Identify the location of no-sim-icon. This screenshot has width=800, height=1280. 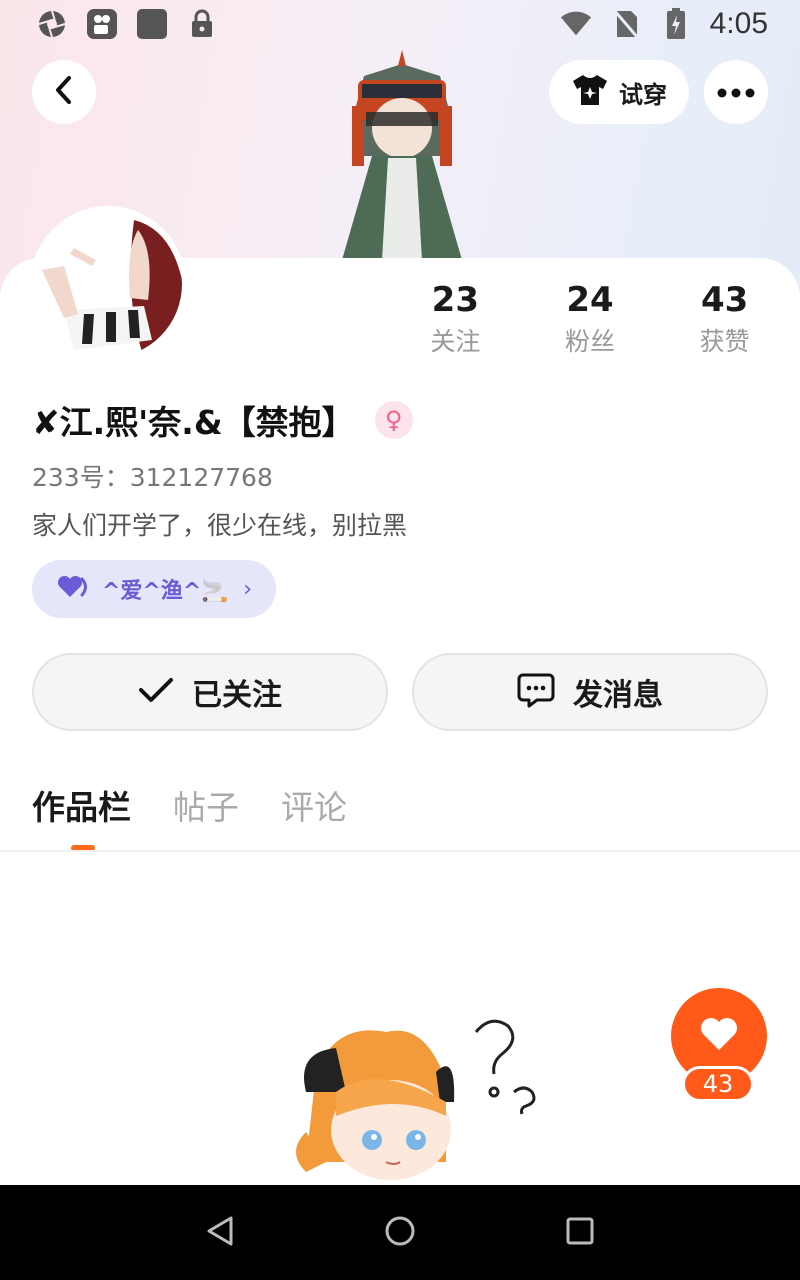
(626, 24).